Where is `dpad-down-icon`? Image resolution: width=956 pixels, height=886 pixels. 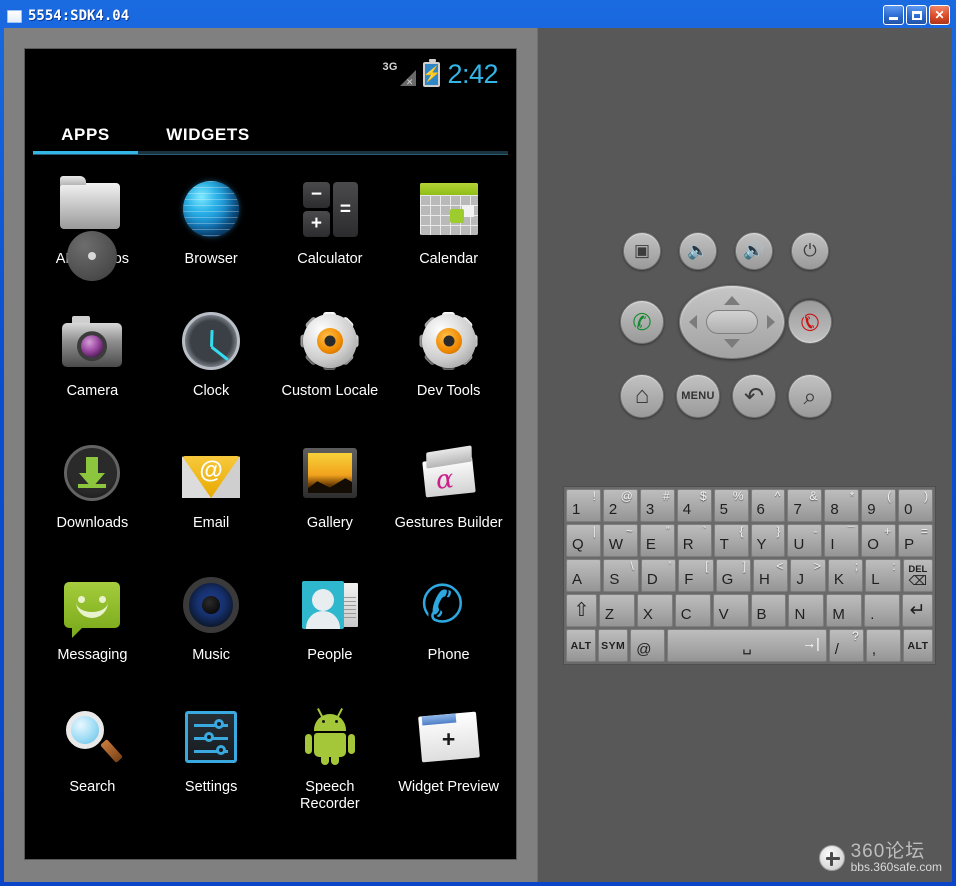 dpad-down-icon is located at coordinates (732, 343).